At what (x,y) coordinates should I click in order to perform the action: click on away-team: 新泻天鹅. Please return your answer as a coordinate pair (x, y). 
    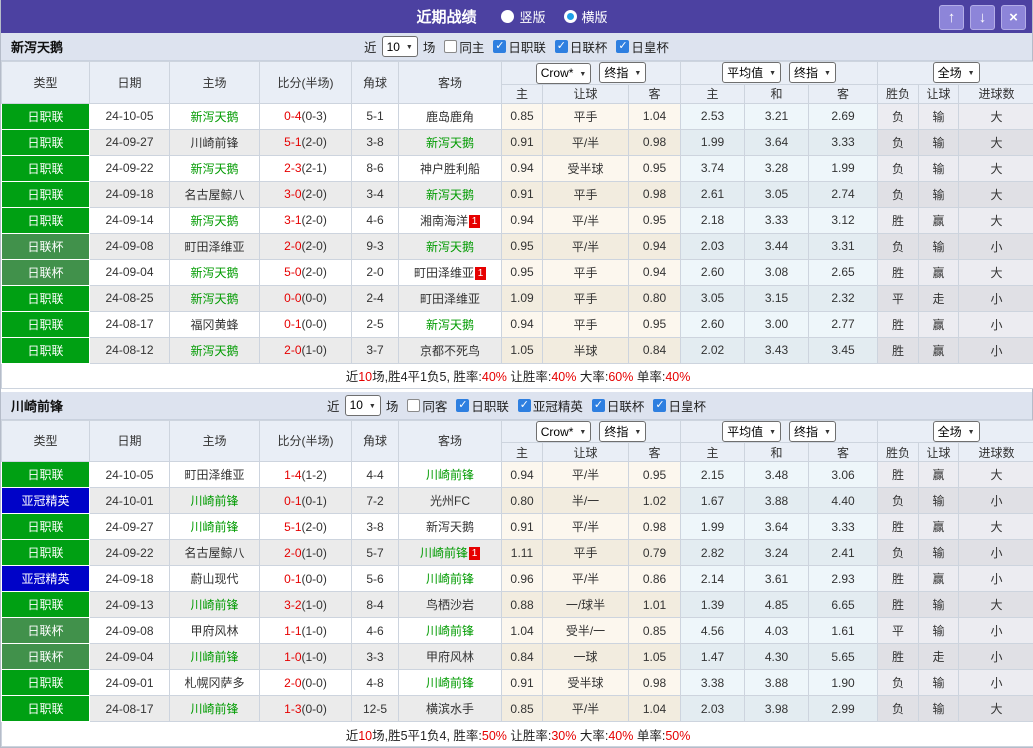
    Looking at the image, I should click on (450, 246).